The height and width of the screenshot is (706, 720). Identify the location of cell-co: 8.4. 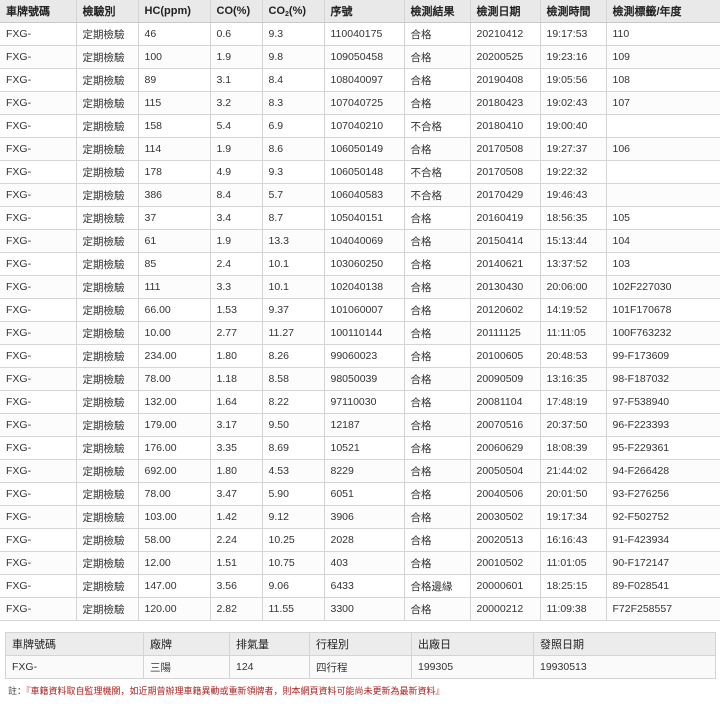
(236, 195).